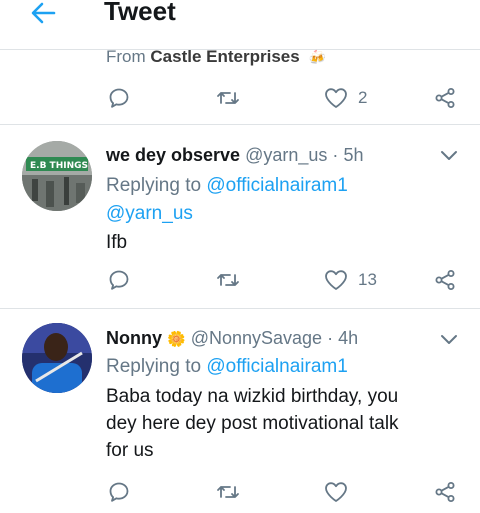 The width and height of the screenshot is (480, 513). Describe the element at coordinates (140, 13) in the screenshot. I see `page-title: Tweet` at that location.